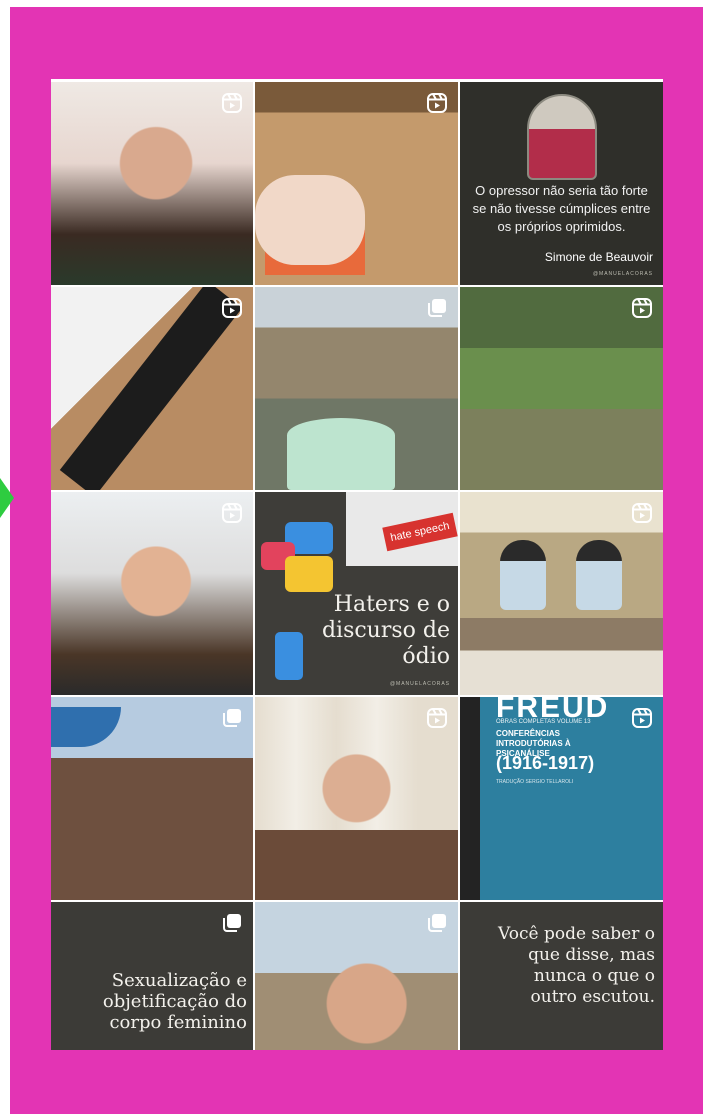  Describe the element at coordinates (310, 220) in the screenshot. I see `hand` at that location.